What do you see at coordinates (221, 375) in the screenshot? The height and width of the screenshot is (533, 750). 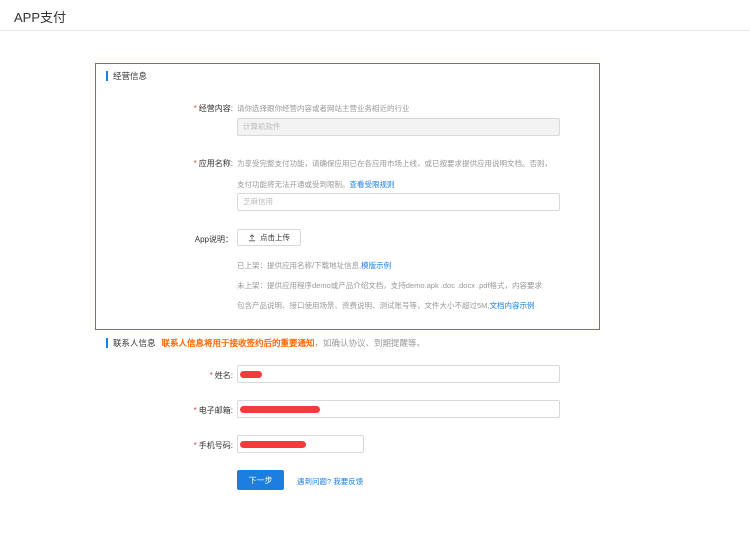 I see `name-label: * 姓名:` at bounding box center [221, 375].